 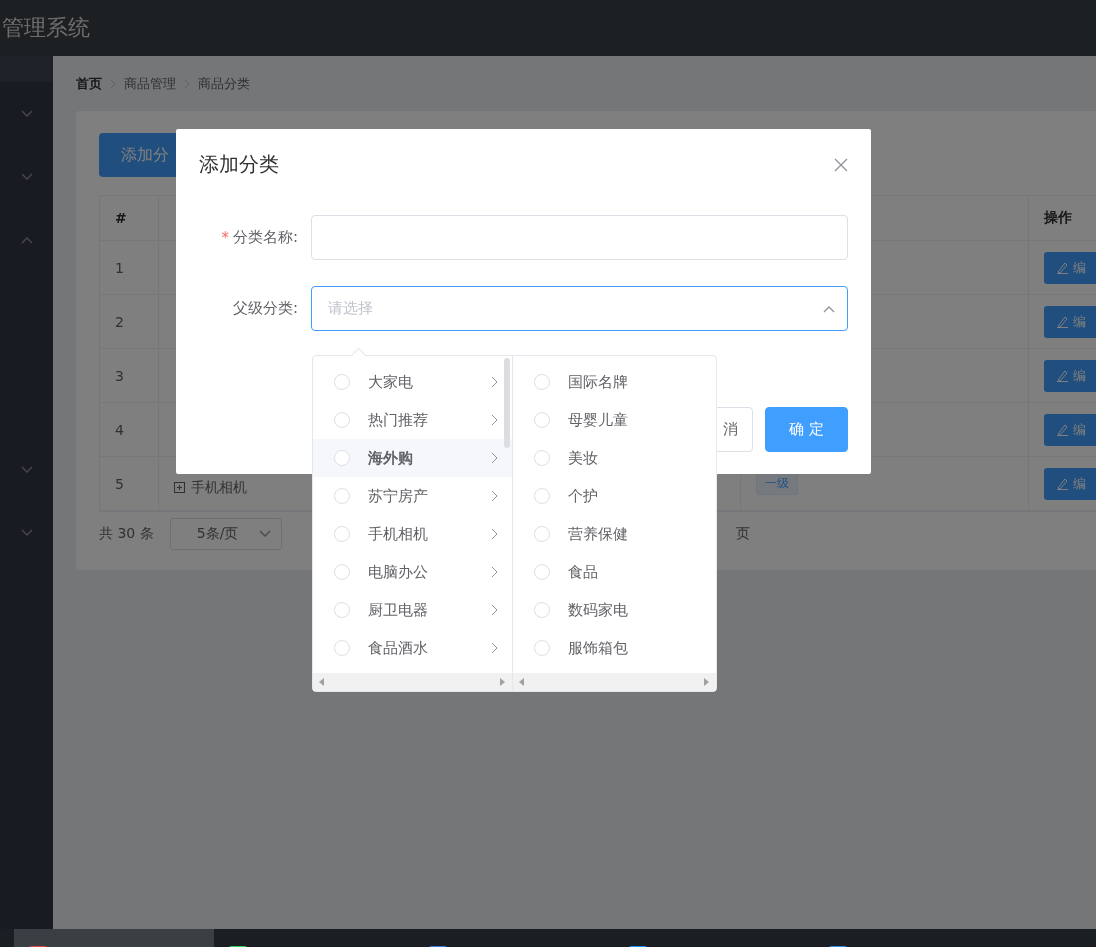 What do you see at coordinates (412, 610) in the screenshot?
I see `cascader-option: 厨卫电器` at bounding box center [412, 610].